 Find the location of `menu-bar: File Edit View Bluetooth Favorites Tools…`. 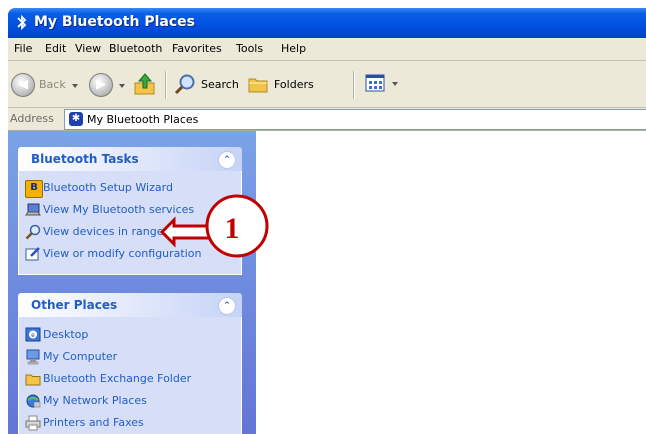

menu-bar: File Edit View Bluetooth Favorites Tools… is located at coordinates (327, 49).